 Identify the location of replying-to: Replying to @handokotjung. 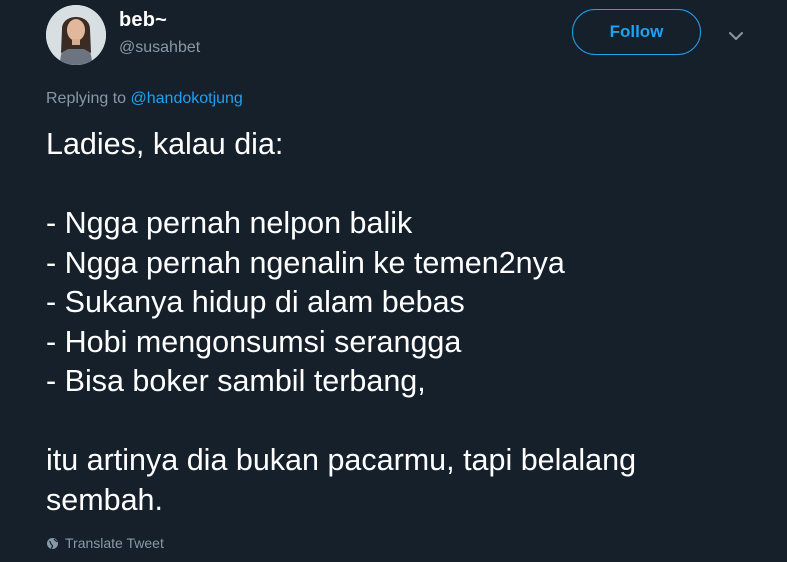
(144, 99).